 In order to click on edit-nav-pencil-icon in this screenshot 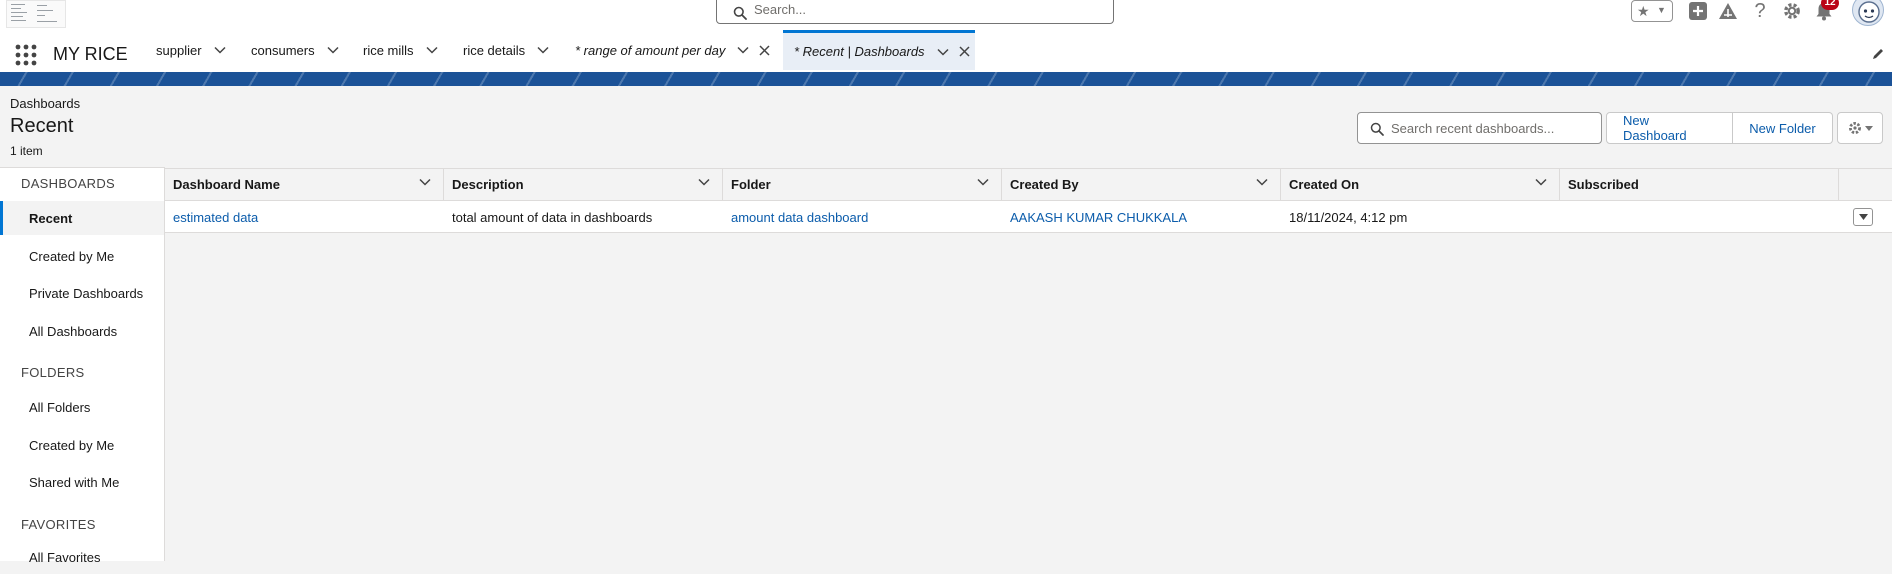, I will do `click(1878, 55)`.